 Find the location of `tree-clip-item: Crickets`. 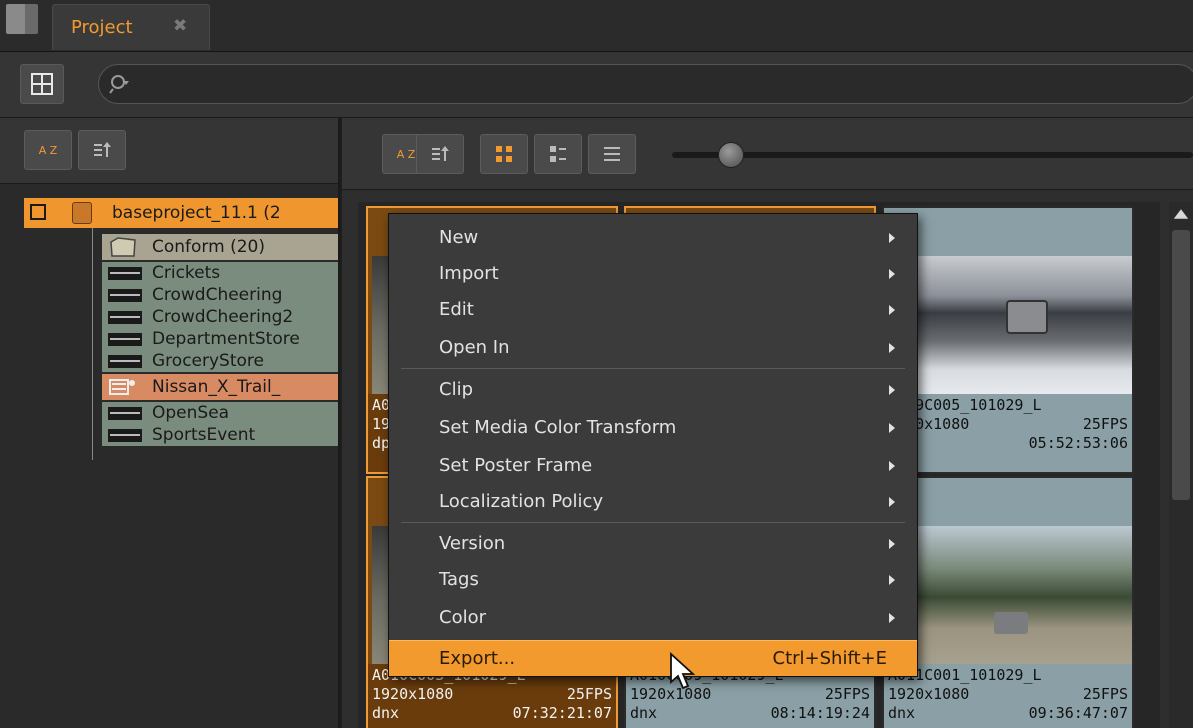

tree-clip-item: Crickets is located at coordinates (220, 273).